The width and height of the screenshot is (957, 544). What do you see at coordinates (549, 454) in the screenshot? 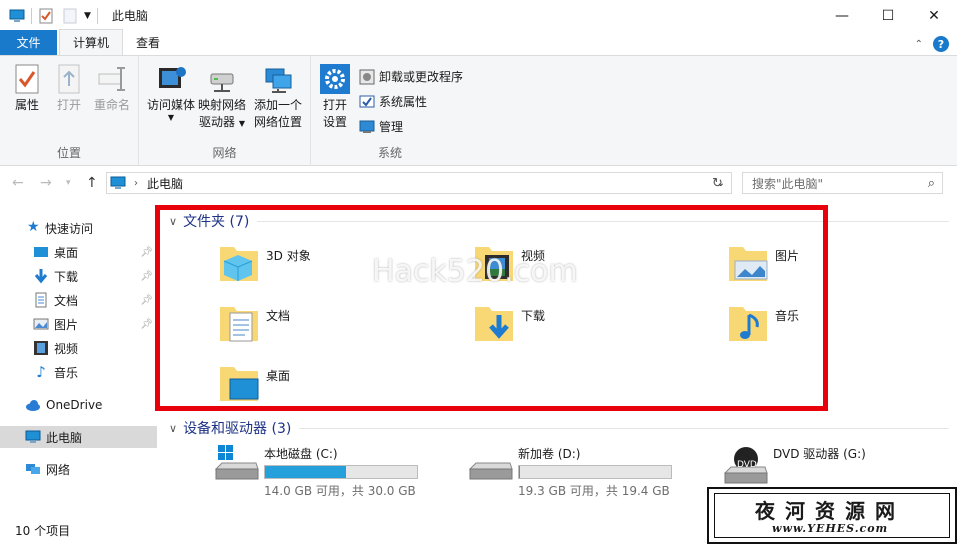
I see `drive-label: 新加卷 (D:)` at bounding box center [549, 454].